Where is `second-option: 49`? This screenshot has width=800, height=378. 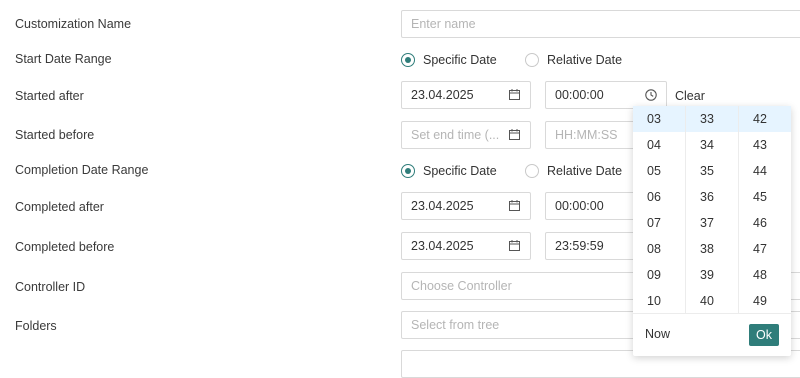
second-option: 49 is located at coordinates (765, 301).